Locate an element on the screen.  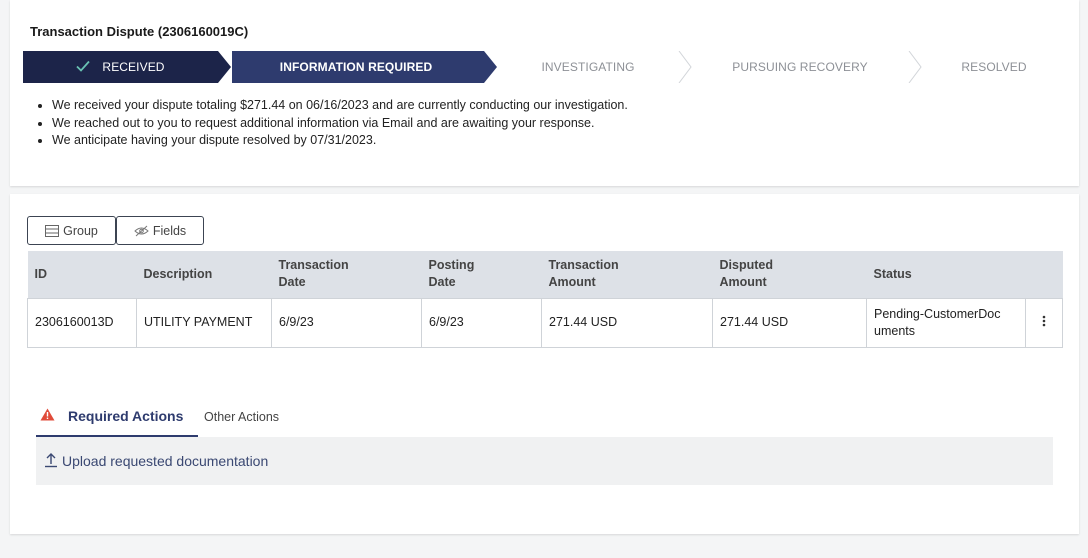
upload-icon is located at coordinates (51, 461).